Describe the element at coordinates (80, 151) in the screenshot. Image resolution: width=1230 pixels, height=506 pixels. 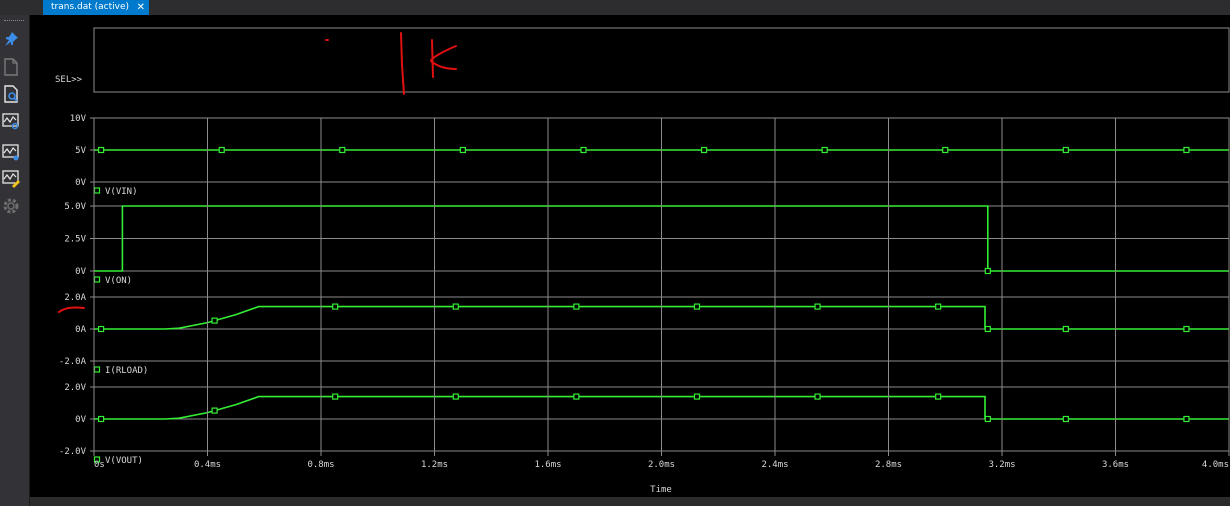
I see `y-tick-label: 5V` at that location.